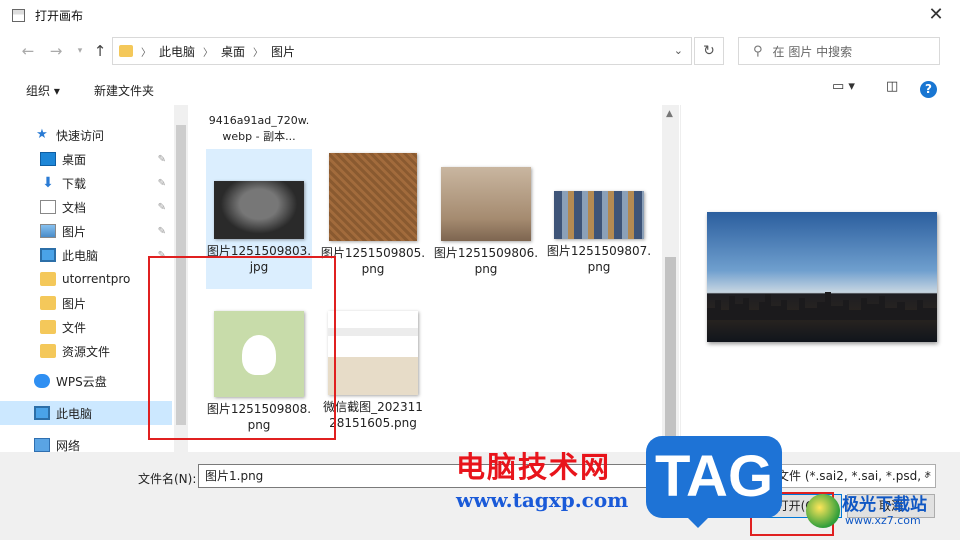 This screenshot has height=540, width=960. I want to click on download-icon: ⬇, so click(48, 183).